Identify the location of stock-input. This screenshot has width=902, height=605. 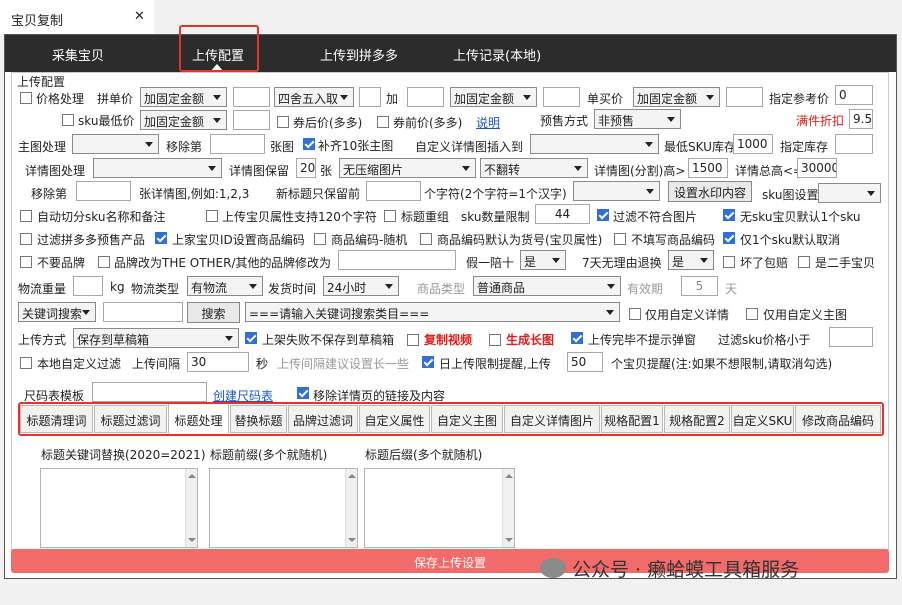
(854, 144).